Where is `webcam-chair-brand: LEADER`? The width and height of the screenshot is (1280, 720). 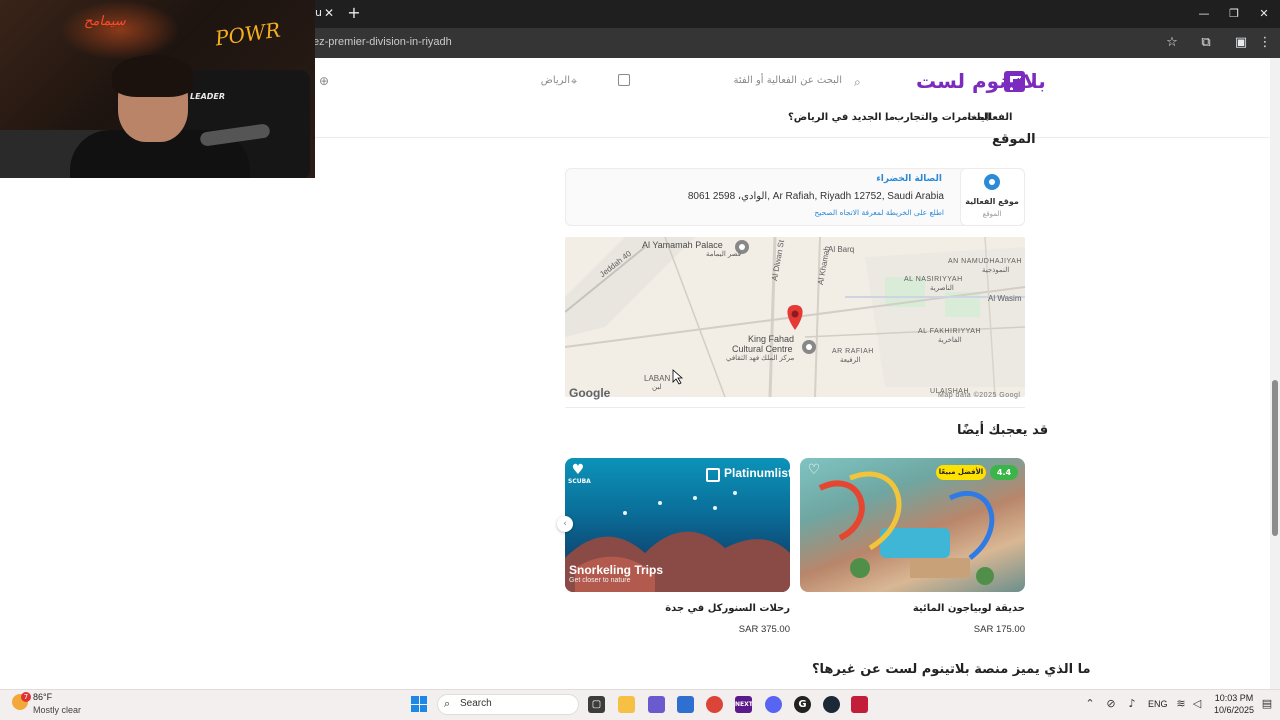
webcam-chair-brand: LEADER is located at coordinates (208, 96).